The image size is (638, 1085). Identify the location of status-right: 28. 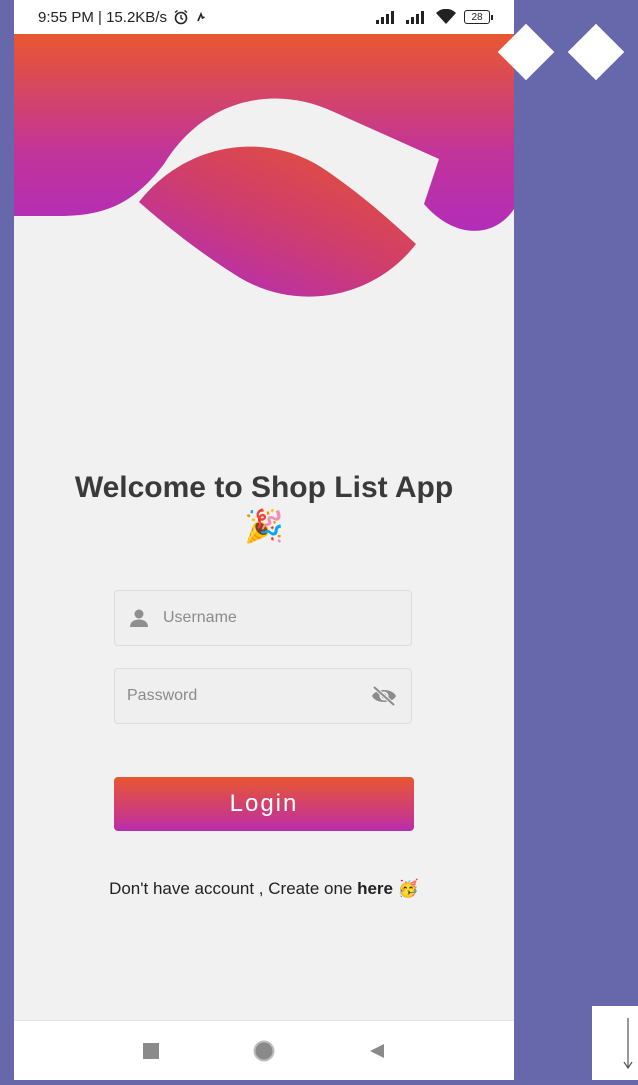
(434, 17).